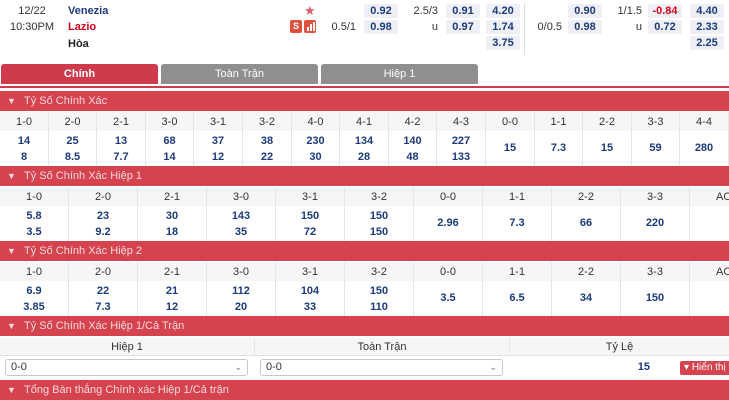 This screenshot has width=729, height=400. I want to click on ft-ah-home-odds: 0.92, so click(381, 11).